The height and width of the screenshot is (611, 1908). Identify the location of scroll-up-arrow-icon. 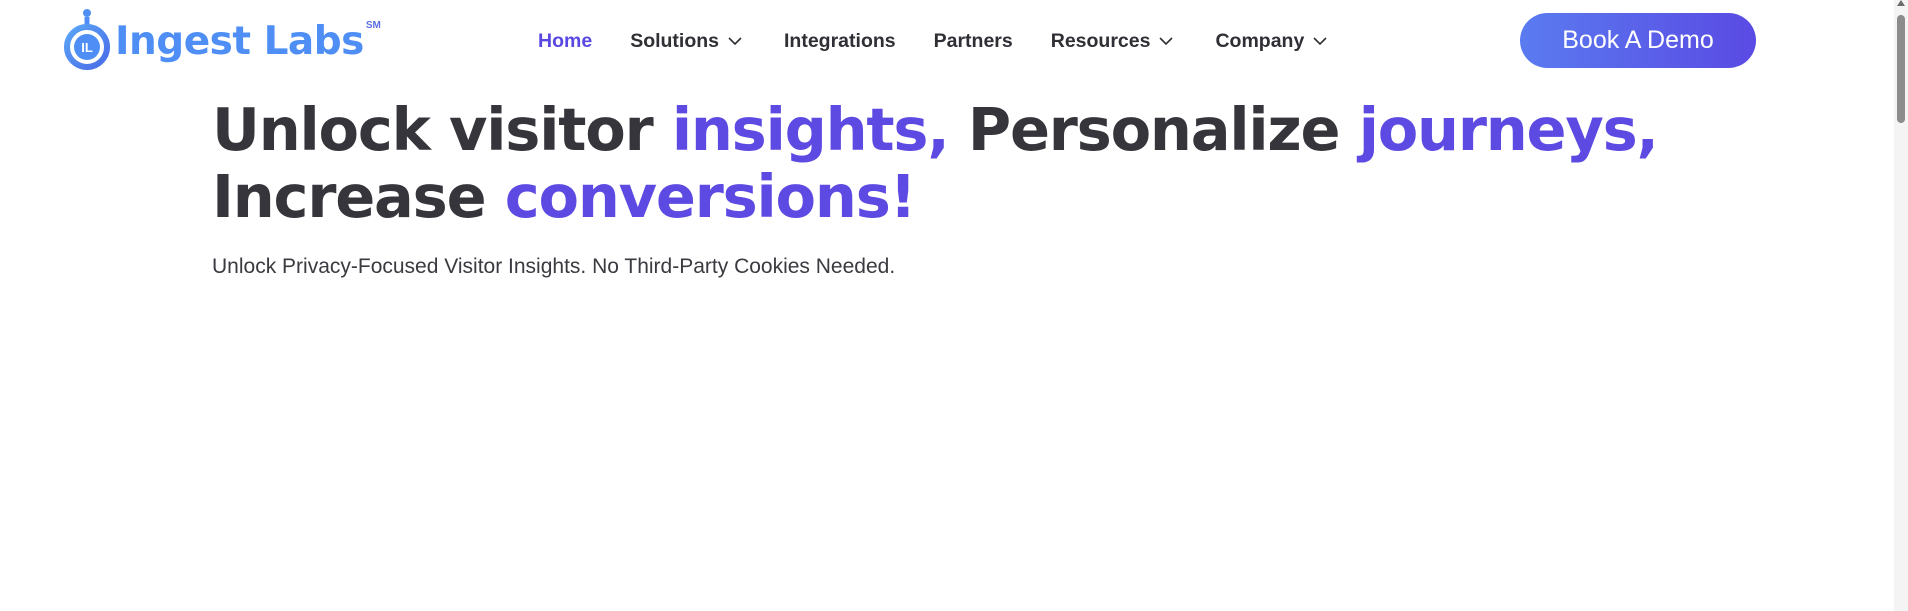
(1901, 3).